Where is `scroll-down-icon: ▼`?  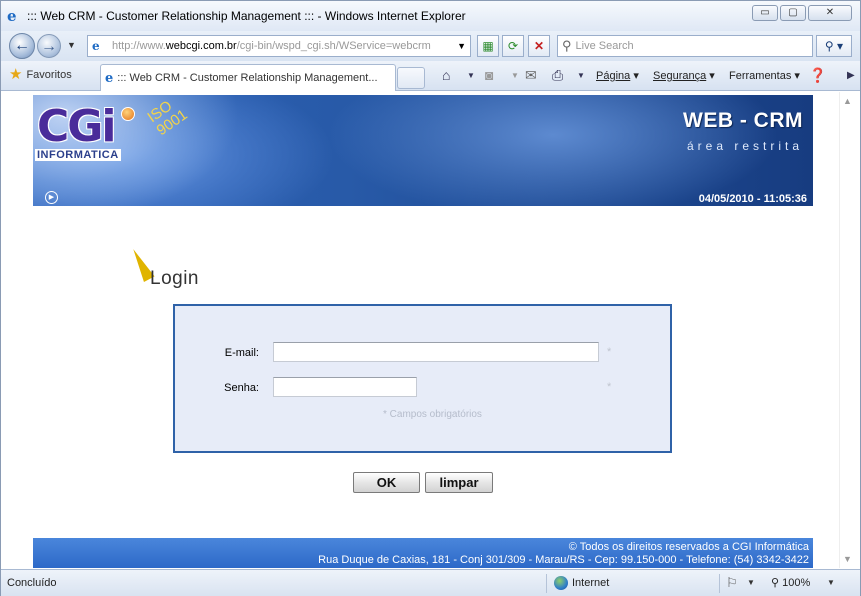 scroll-down-icon: ▼ is located at coordinates (847, 559).